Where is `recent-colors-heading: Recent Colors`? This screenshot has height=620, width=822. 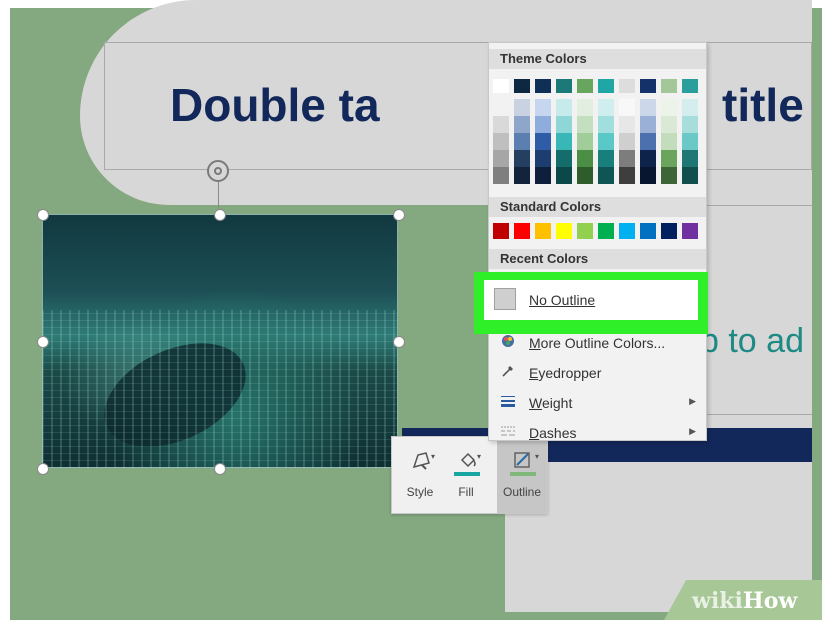
recent-colors-heading: Recent Colors is located at coordinates (597, 259).